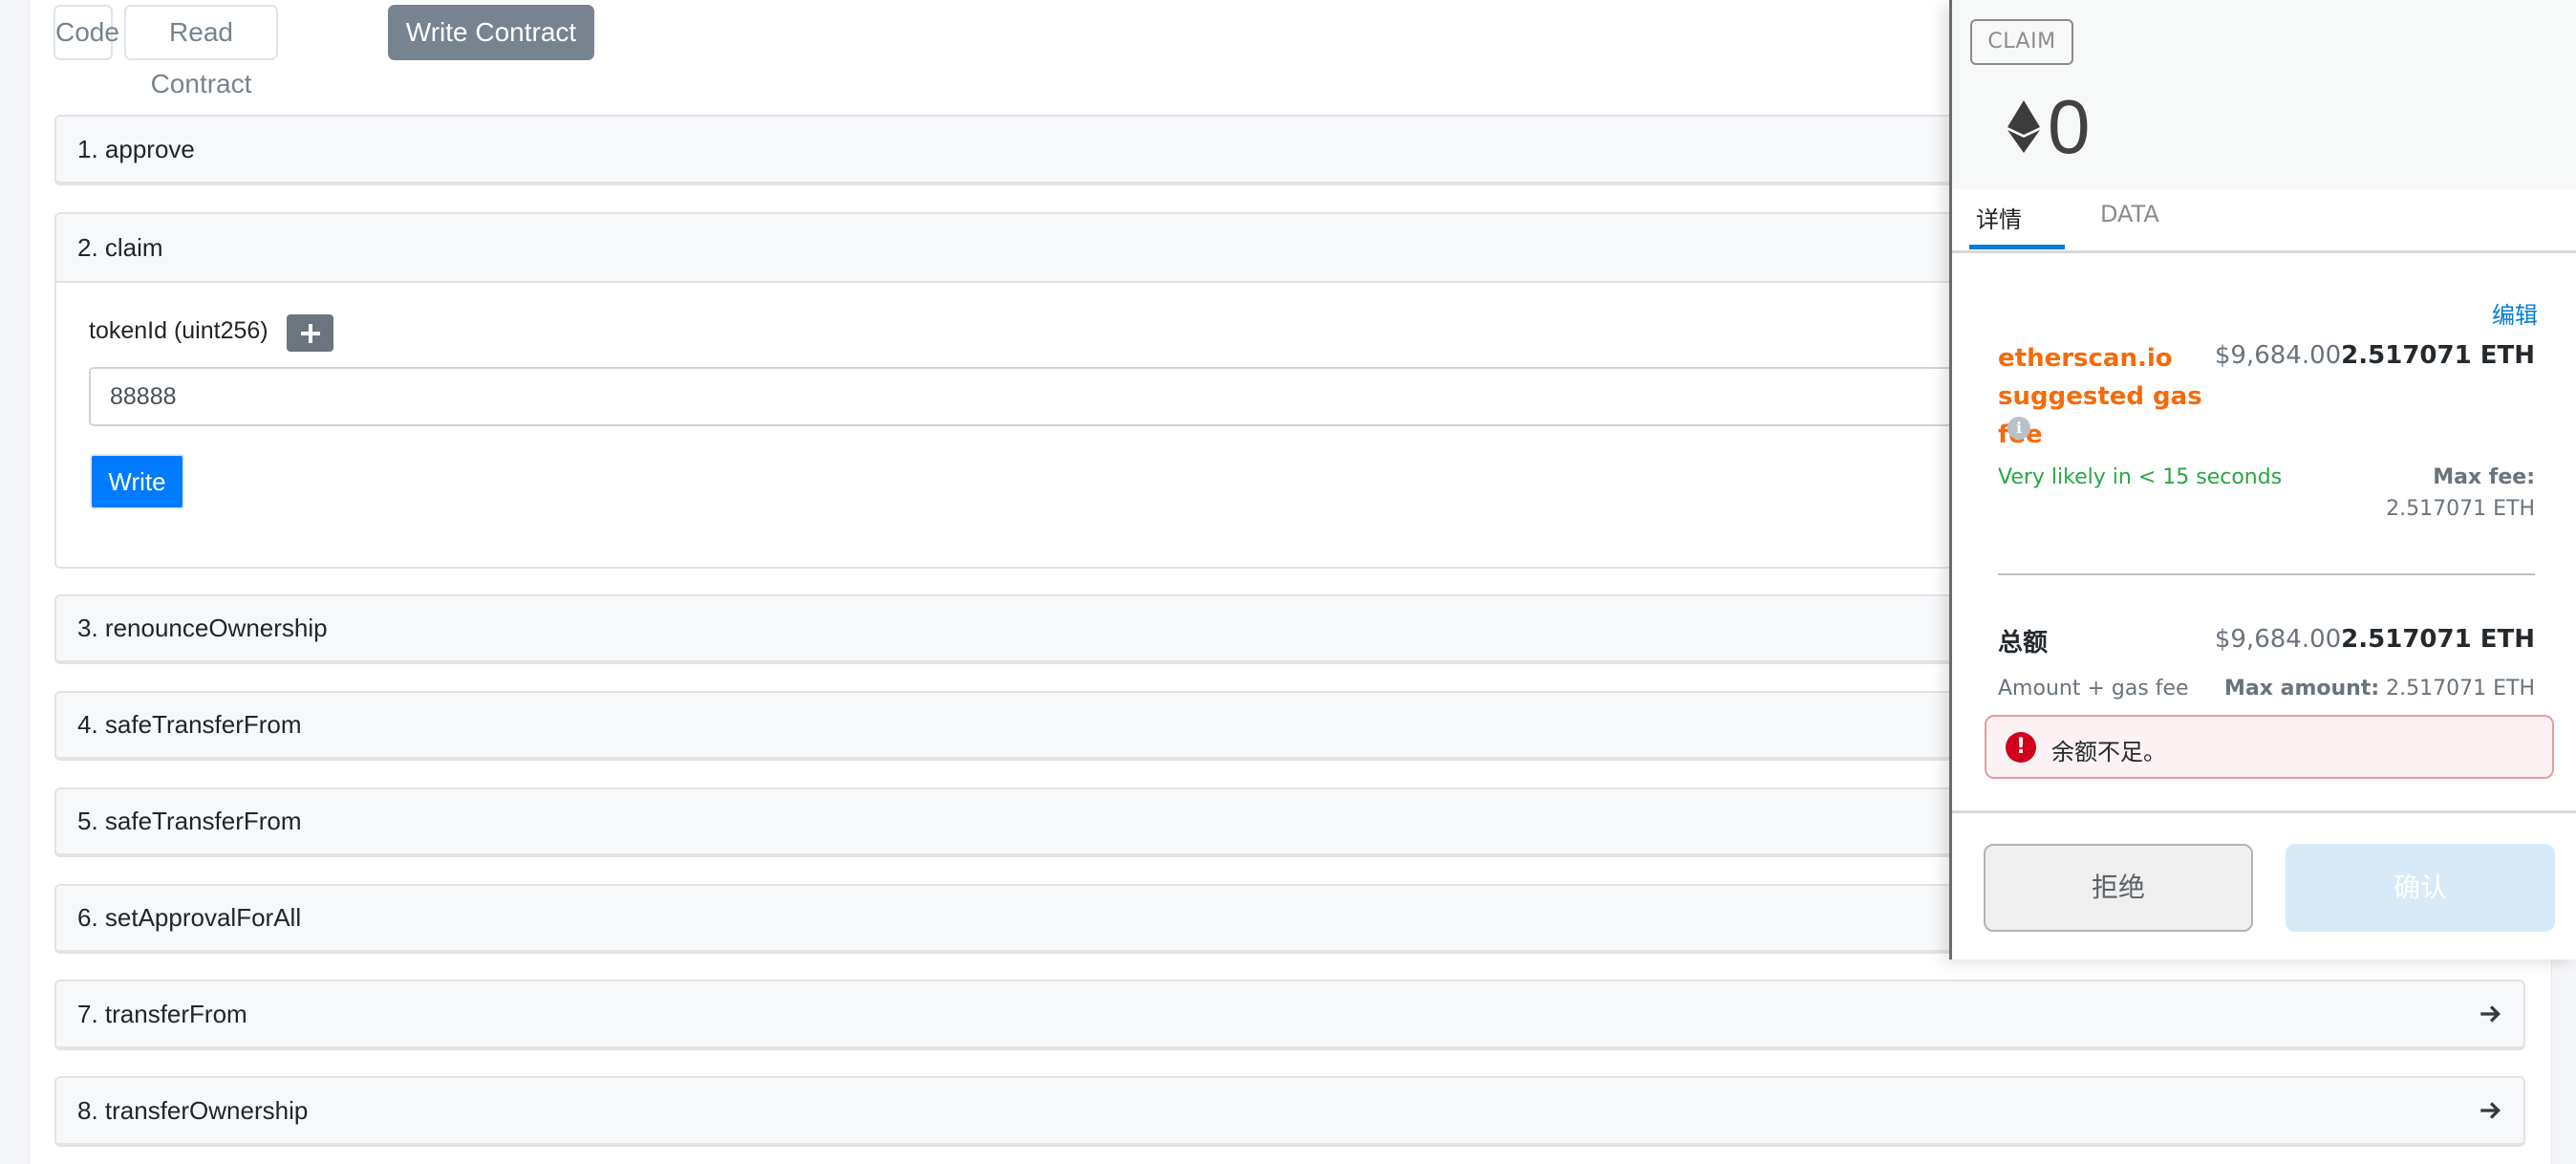  I want to click on method-badge: CLAIM, so click(2021, 42).